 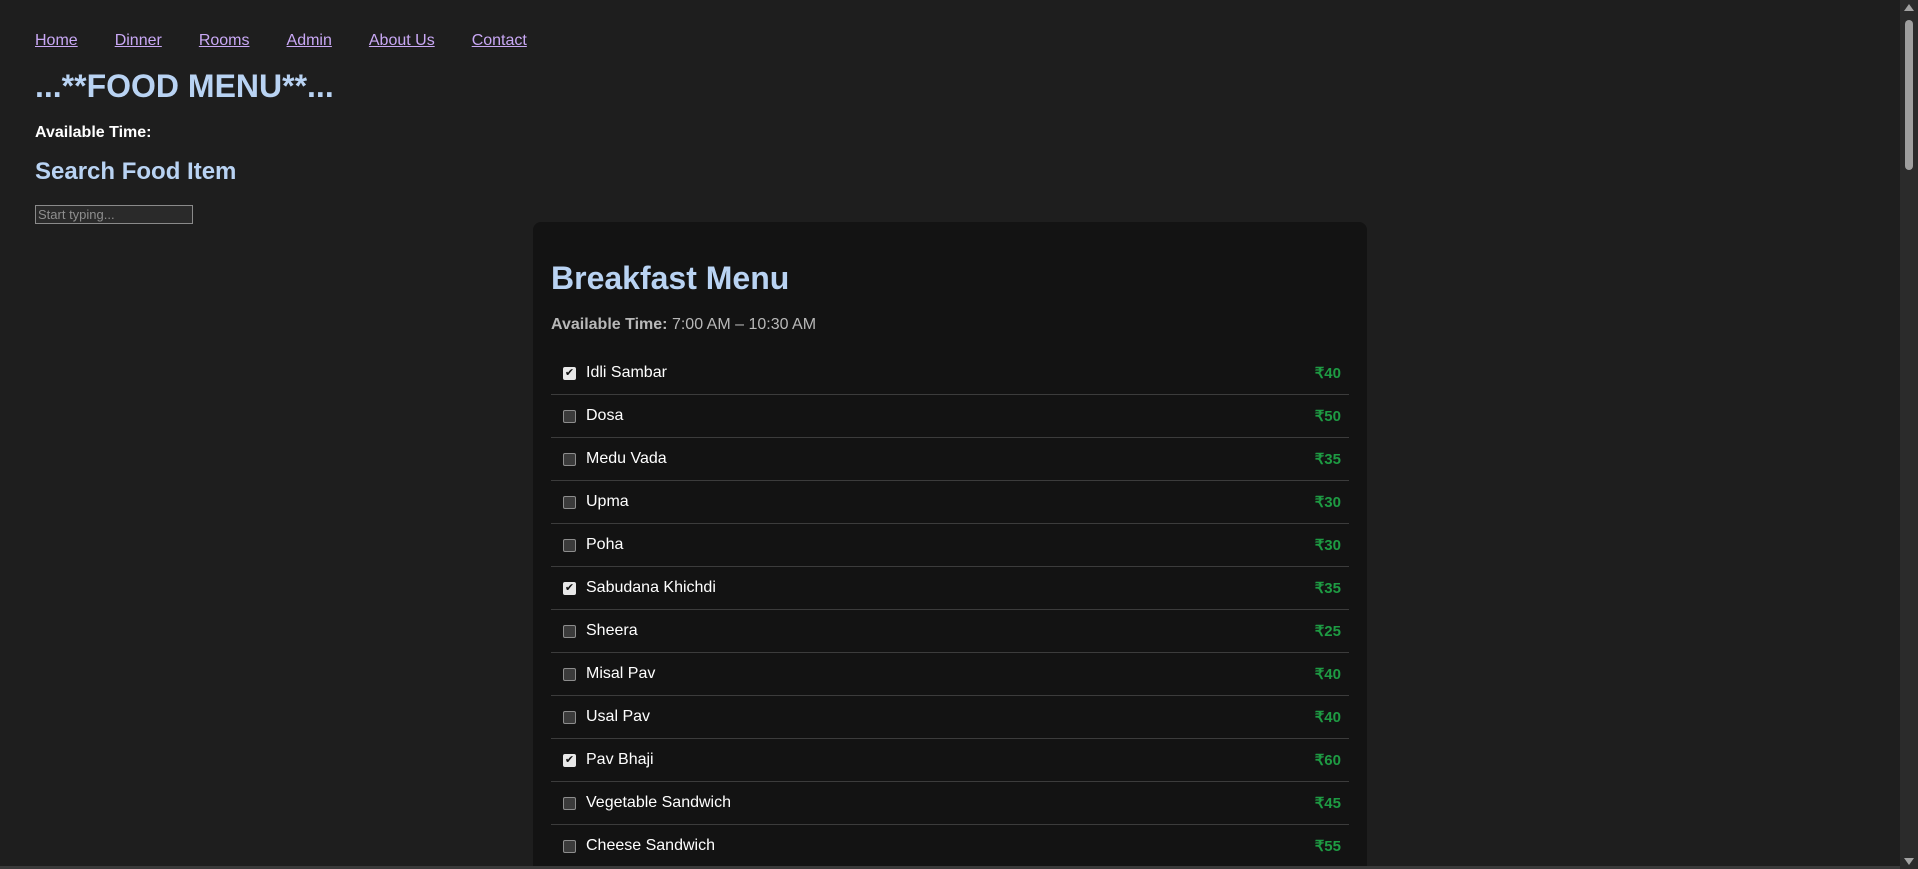 What do you see at coordinates (950, 502) in the screenshot?
I see `menu-item: Upma ₹30` at bounding box center [950, 502].